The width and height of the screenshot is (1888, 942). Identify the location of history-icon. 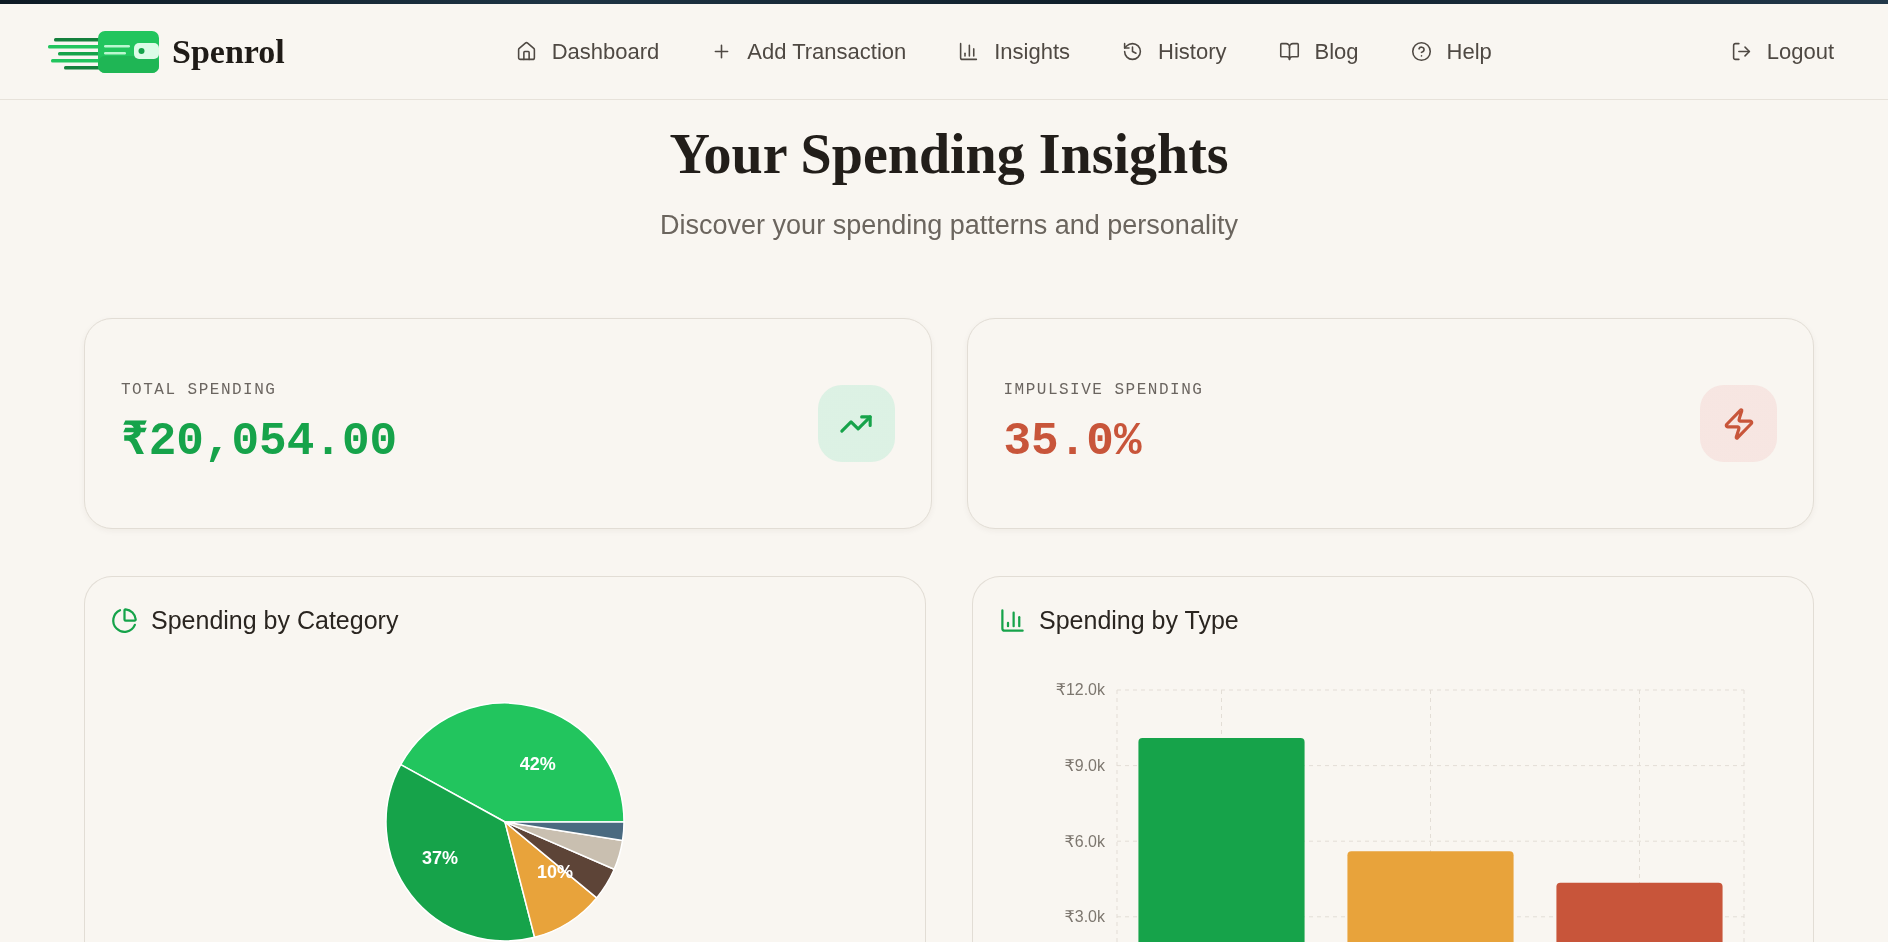
(1133, 51).